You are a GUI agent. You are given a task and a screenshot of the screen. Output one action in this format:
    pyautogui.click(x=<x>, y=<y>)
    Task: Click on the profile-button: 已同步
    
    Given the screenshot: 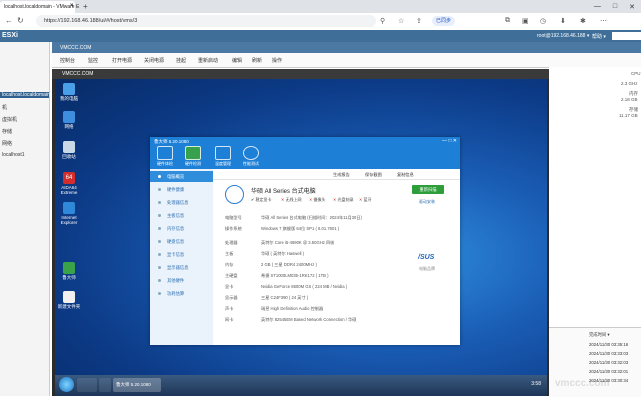 What is the action you would take?
    pyautogui.click(x=444, y=21)
    